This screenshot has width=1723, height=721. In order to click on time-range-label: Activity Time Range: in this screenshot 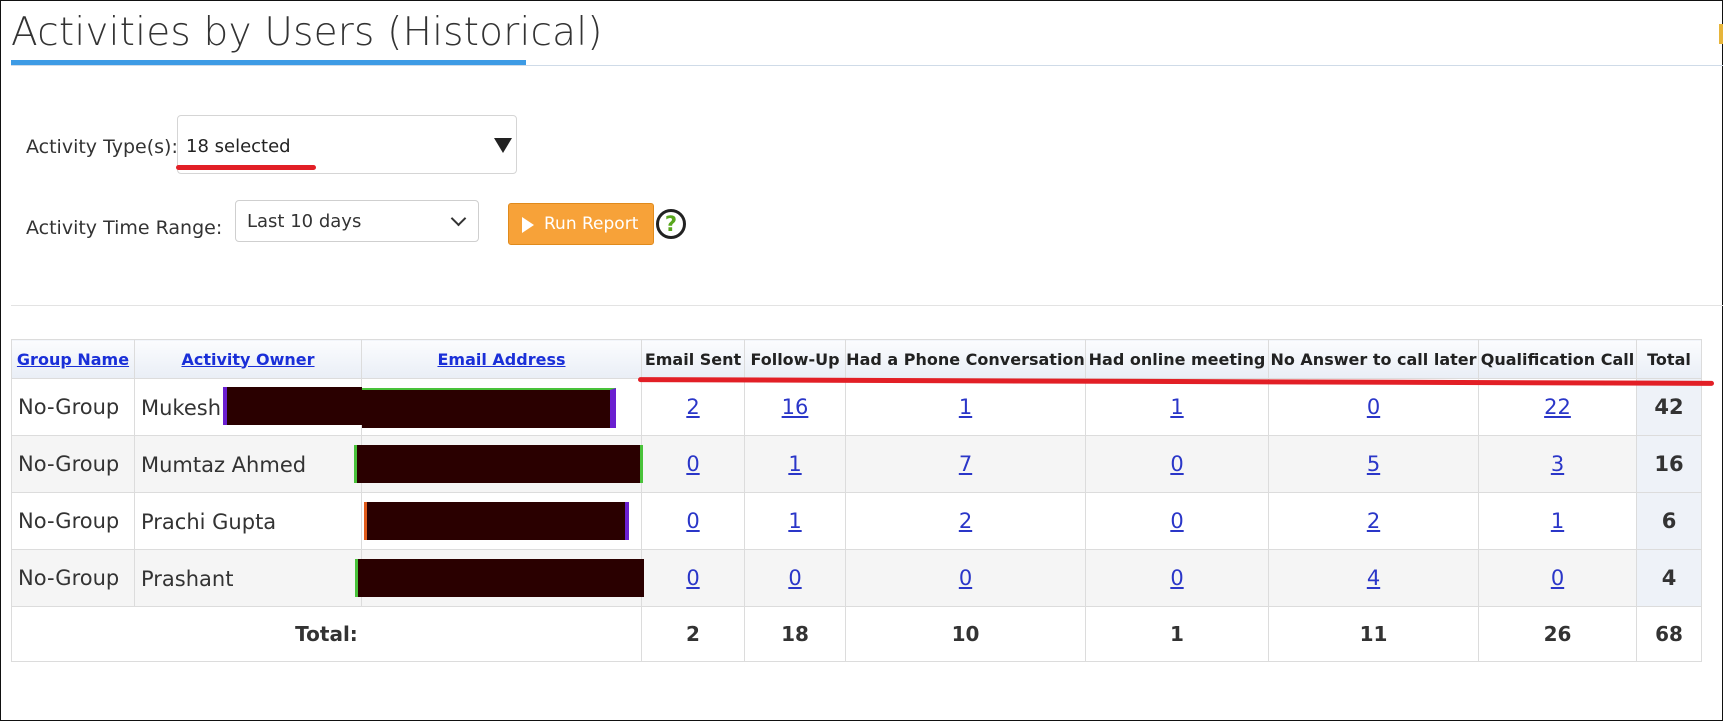, I will do `click(124, 228)`.